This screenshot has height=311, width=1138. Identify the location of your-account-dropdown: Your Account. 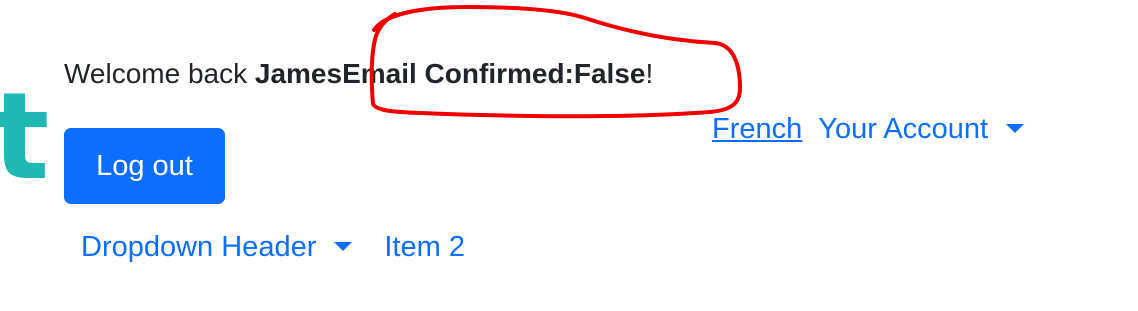
(921, 129).